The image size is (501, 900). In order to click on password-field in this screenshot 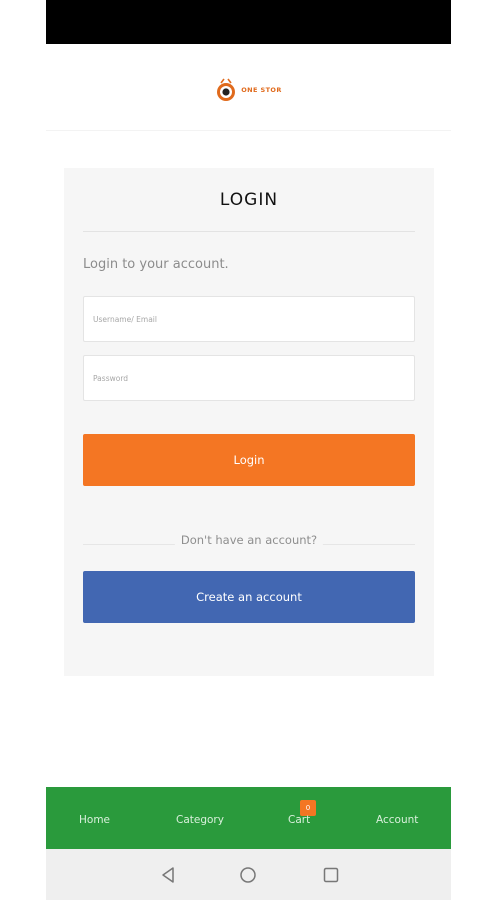, I will do `click(249, 378)`.